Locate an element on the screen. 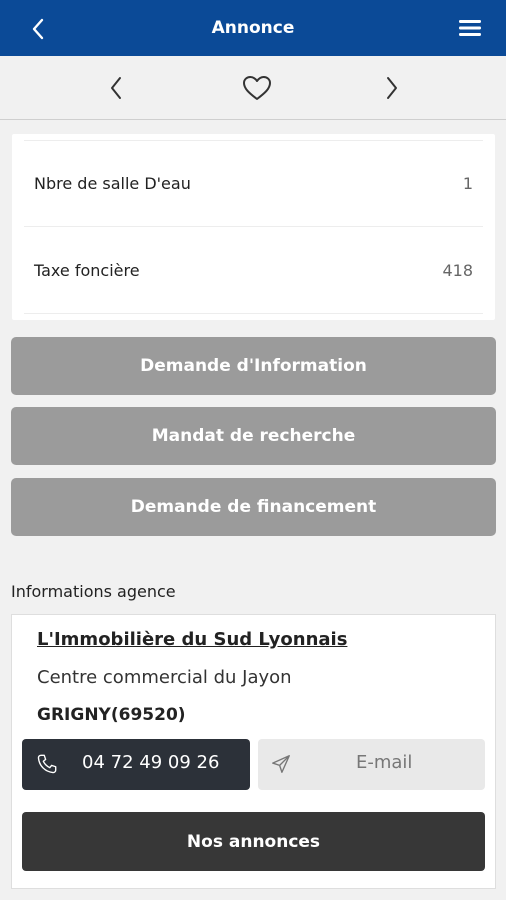 Image resolution: width=506 pixels, height=900 pixels. phone-number: 04 72 49 09 26 is located at coordinates (151, 762).